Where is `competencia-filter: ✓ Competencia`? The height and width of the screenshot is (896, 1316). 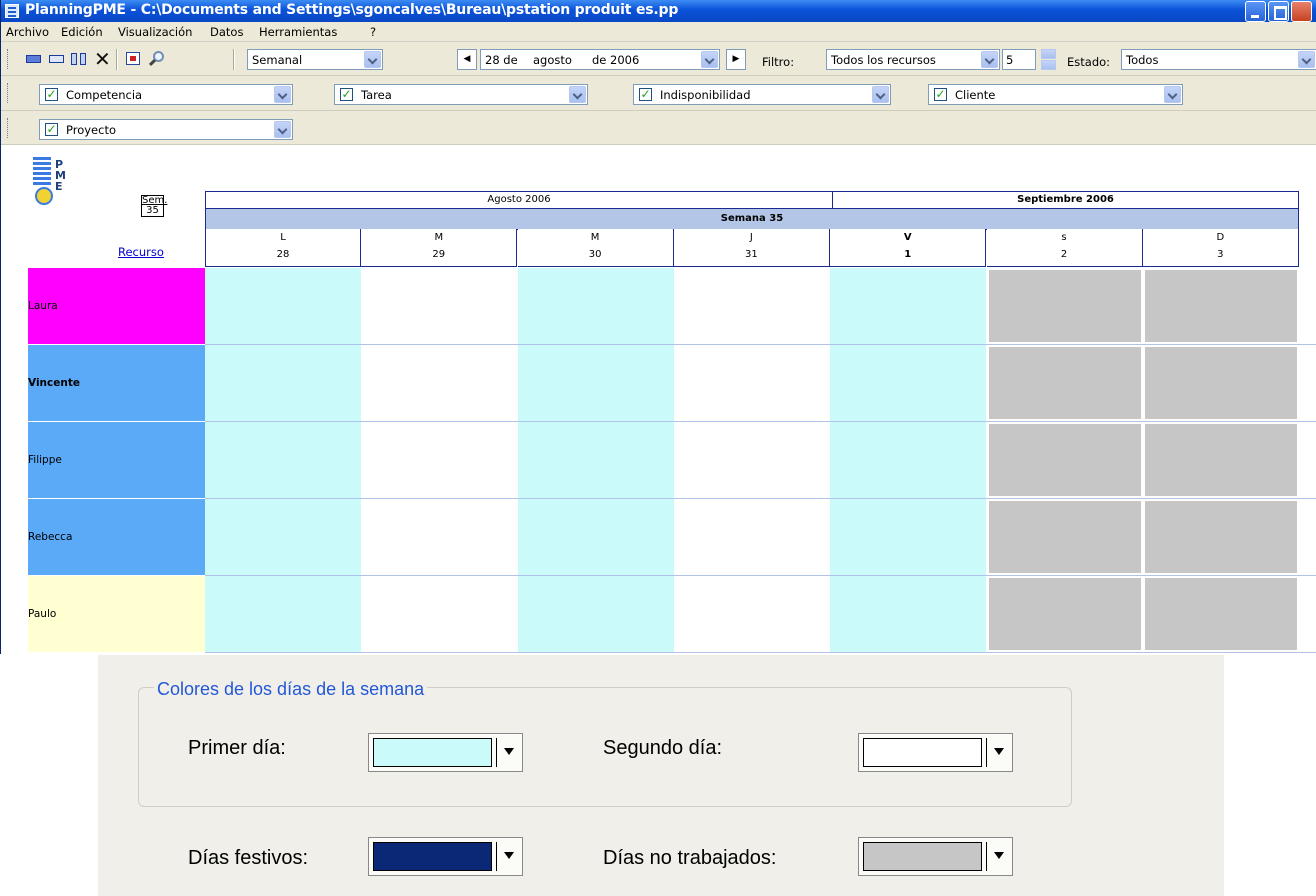
competencia-filter: ✓ Competencia is located at coordinates (166, 94).